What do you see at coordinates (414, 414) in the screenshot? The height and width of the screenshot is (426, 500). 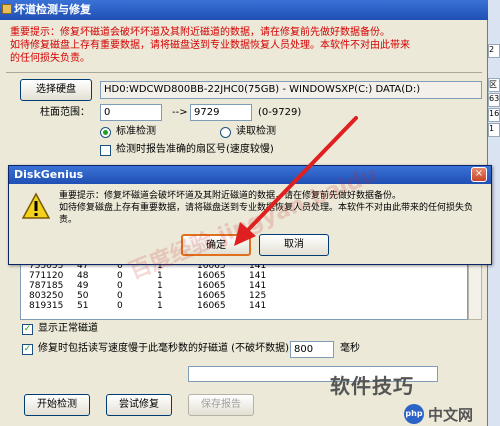 I see `php-logo-icon: php` at bounding box center [414, 414].